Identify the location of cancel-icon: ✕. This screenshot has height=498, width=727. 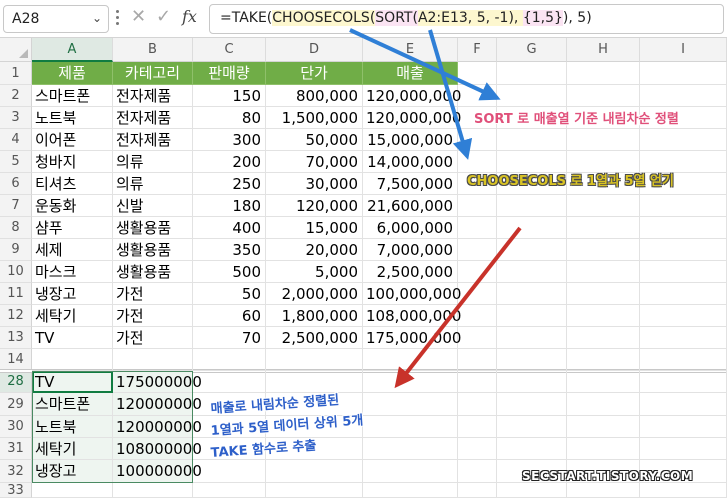
(138, 16).